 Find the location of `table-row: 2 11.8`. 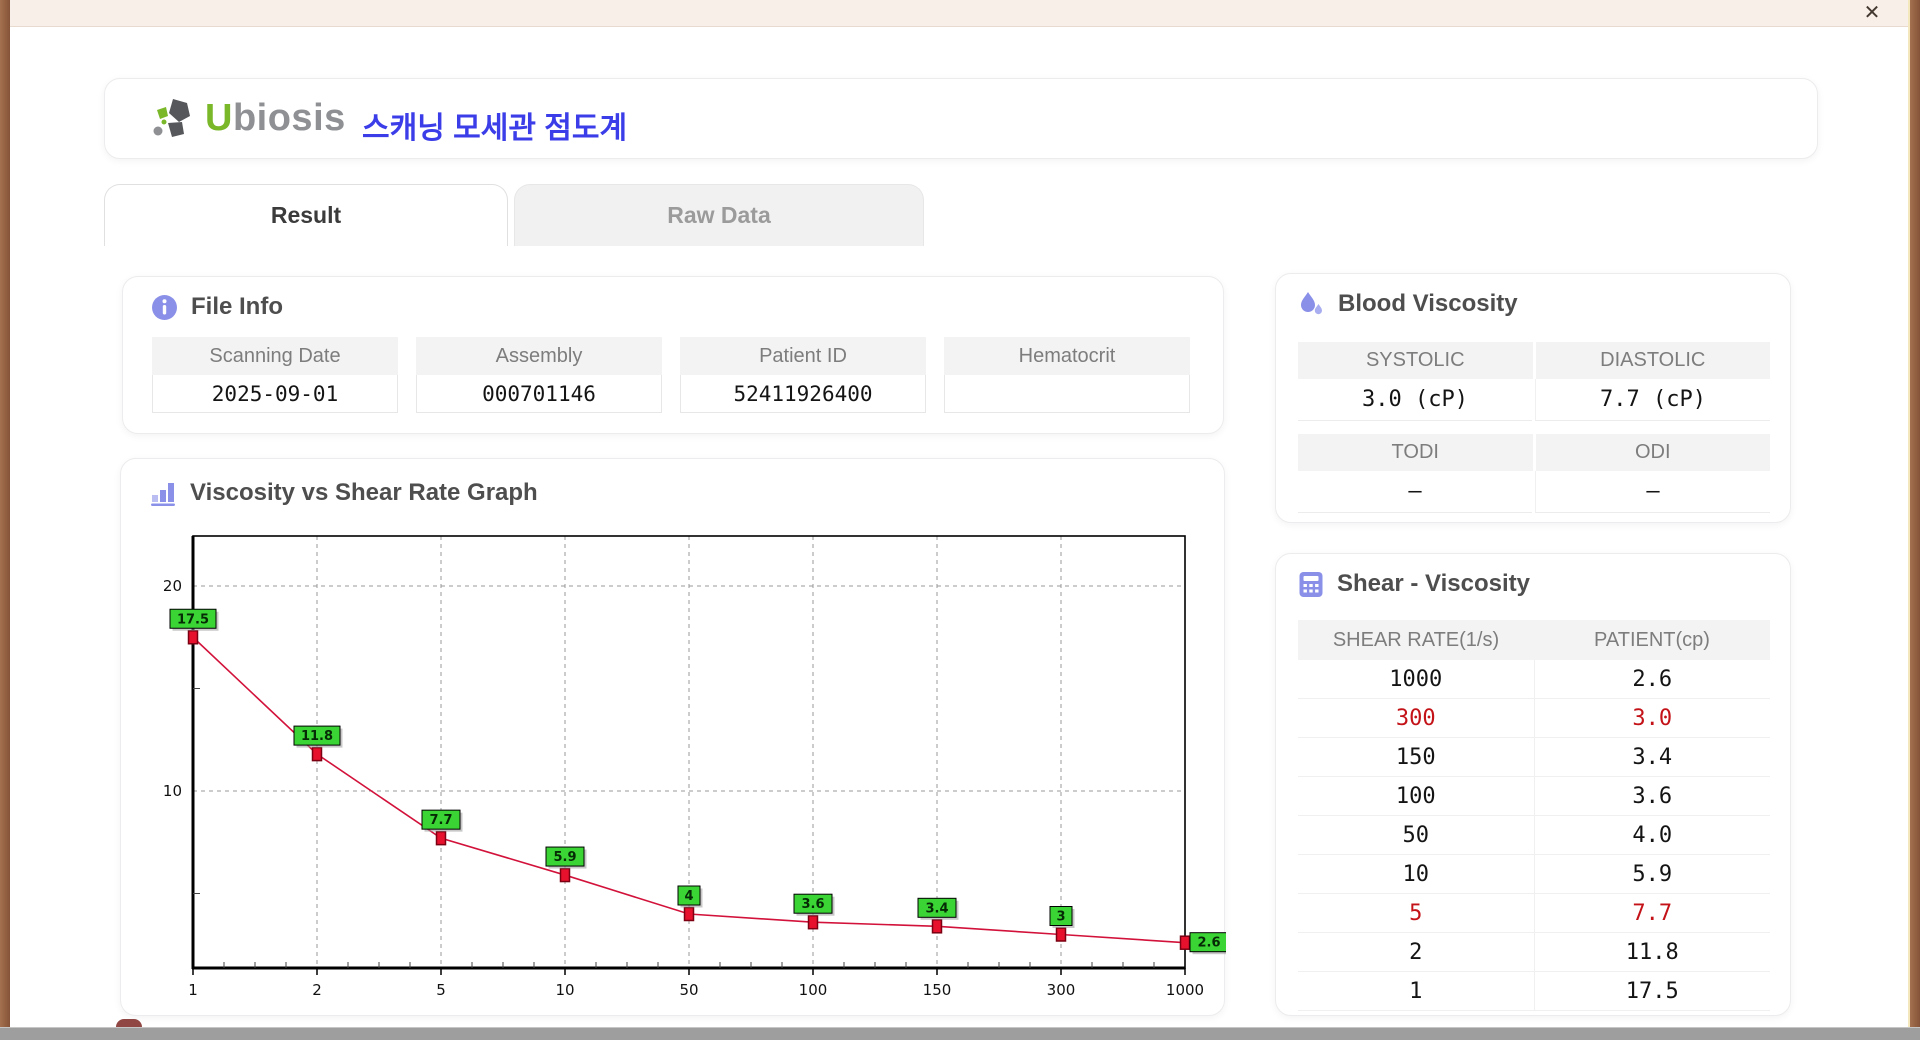

table-row: 2 11.8 is located at coordinates (1534, 952).